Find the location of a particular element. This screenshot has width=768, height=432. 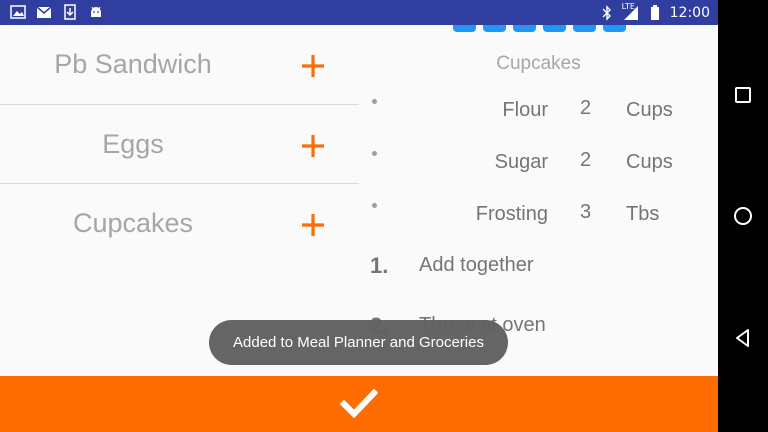

meal-name: Pb Sandwich is located at coordinates (133, 64).